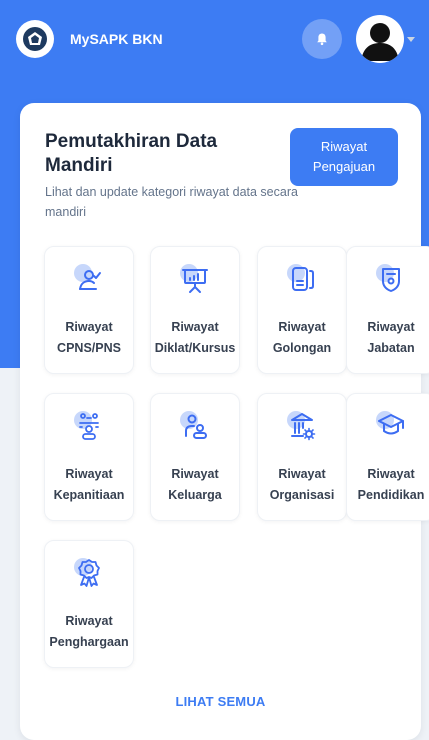  Describe the element at coordinates (195, 279) in the screenshot. I see `presentation-board-icon` at that location.